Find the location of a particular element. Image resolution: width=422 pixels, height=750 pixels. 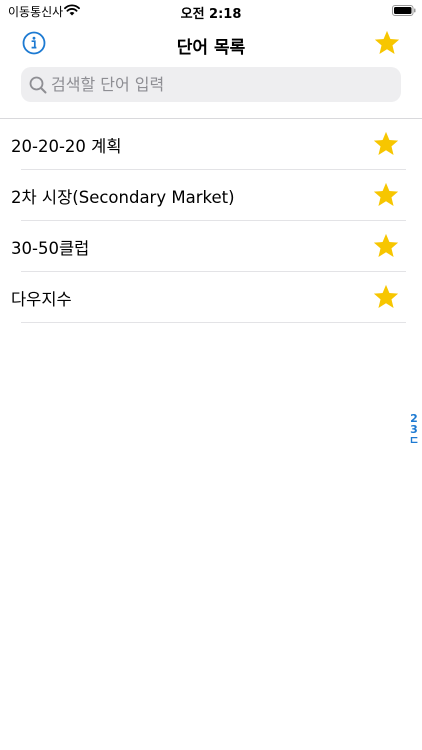

navigation-bar: 단어 목록 is located at coordinates (211, 44).